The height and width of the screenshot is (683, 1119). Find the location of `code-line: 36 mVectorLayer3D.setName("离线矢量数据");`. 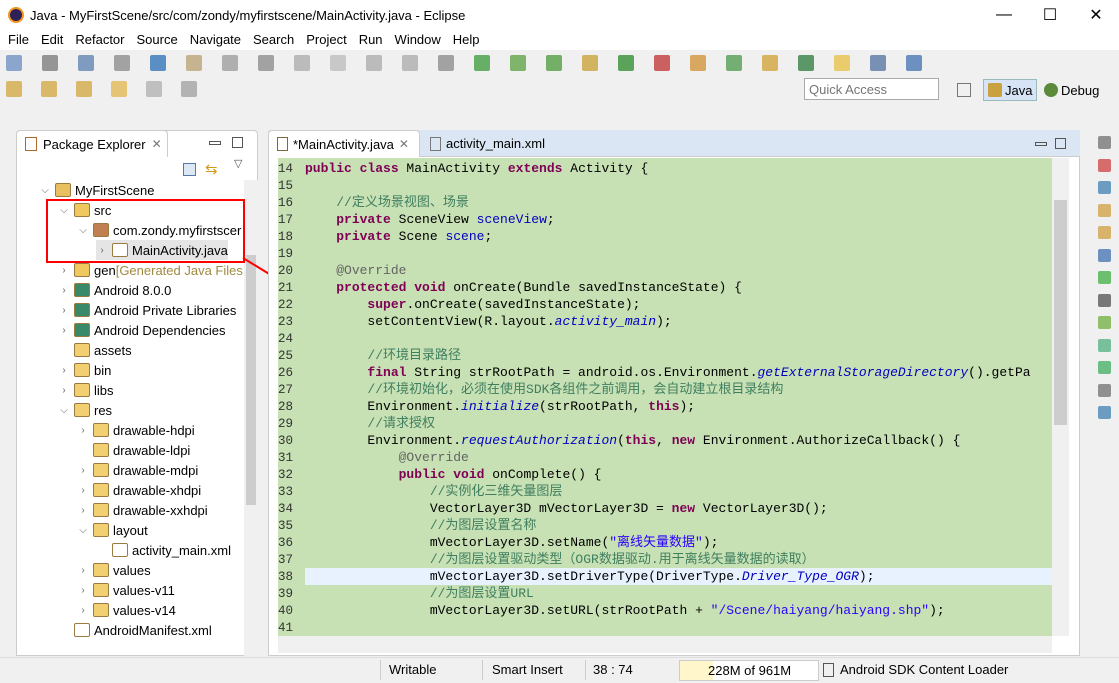

code-line: 36 mVectorLayer3D.setName("离线矢量数据"); is located at coordinates (665, 542).